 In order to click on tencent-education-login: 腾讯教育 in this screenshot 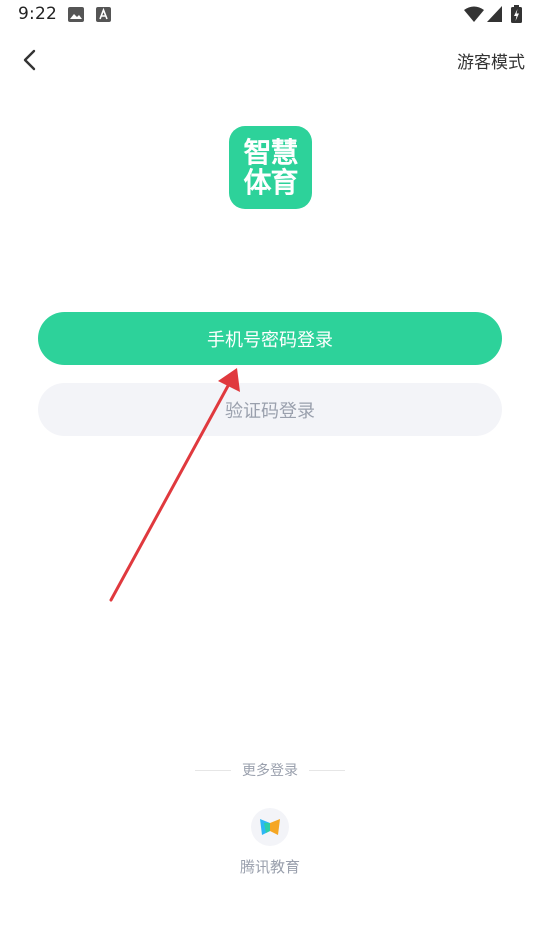, I will do `click(270, 842)`.